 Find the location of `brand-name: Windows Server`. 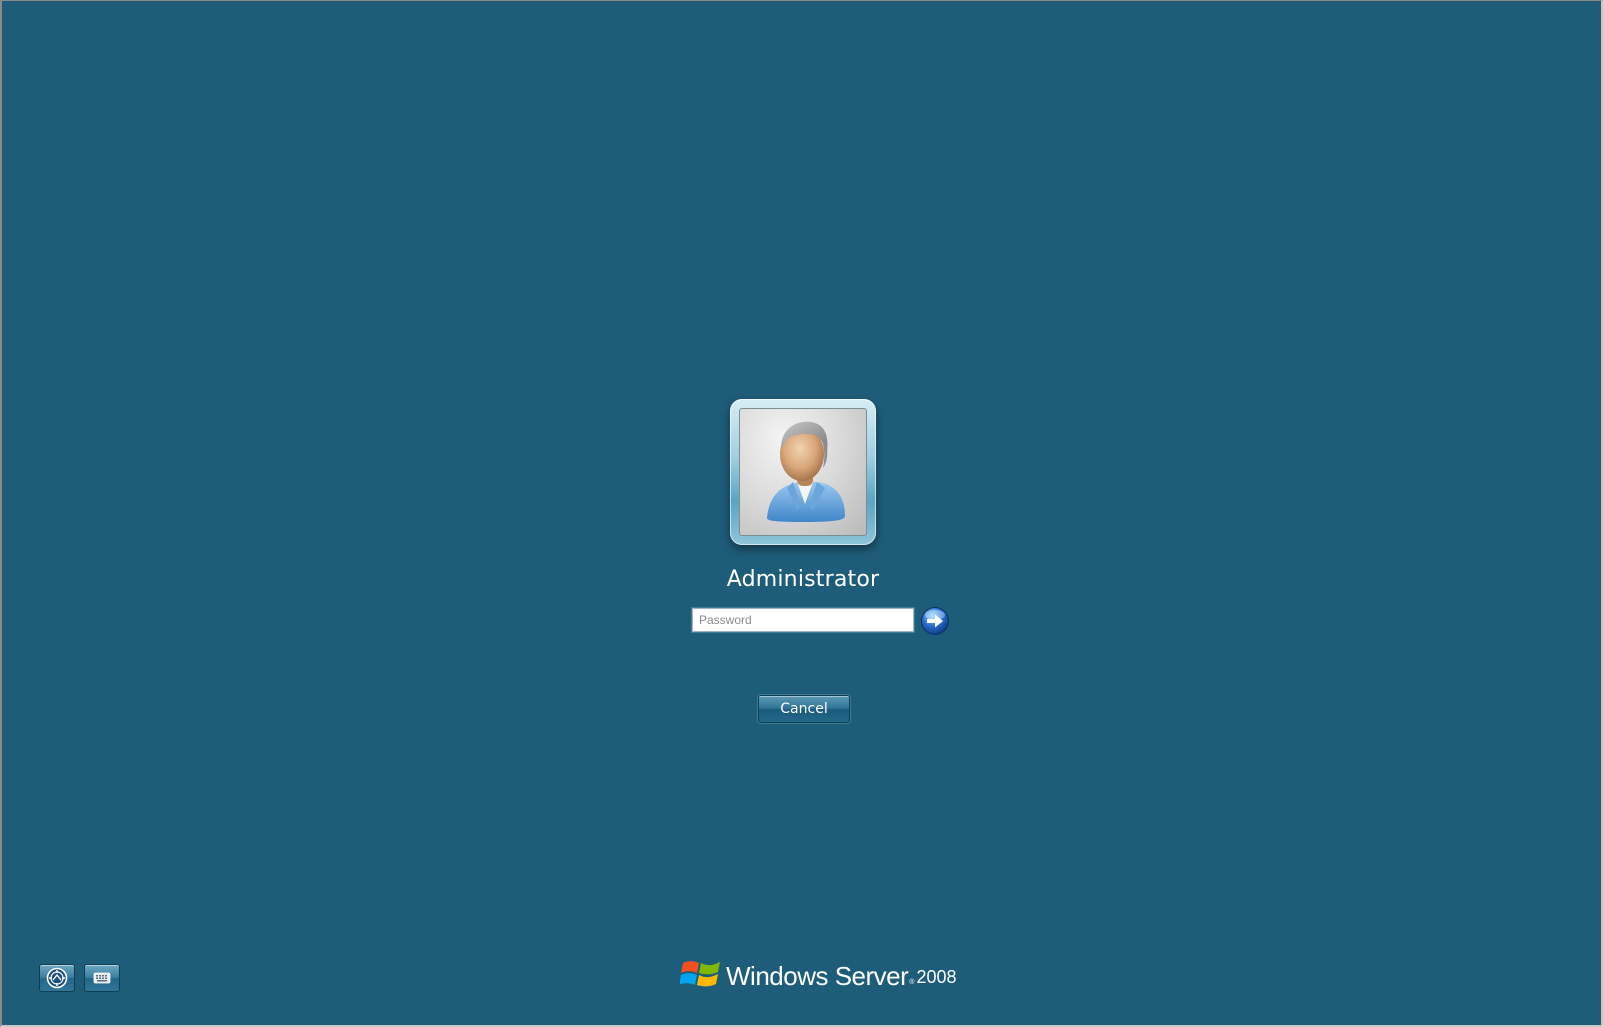

brand-name: Windows Server is located at coordinates (817, 976).